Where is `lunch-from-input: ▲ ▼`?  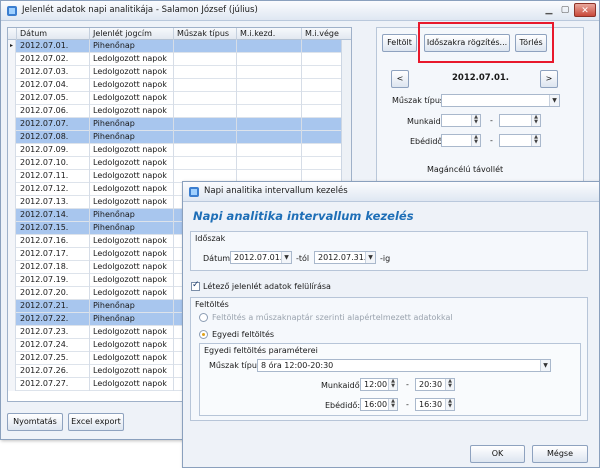 lunch-from-input: ▲ ▼ is located at coordinates (461, 140).